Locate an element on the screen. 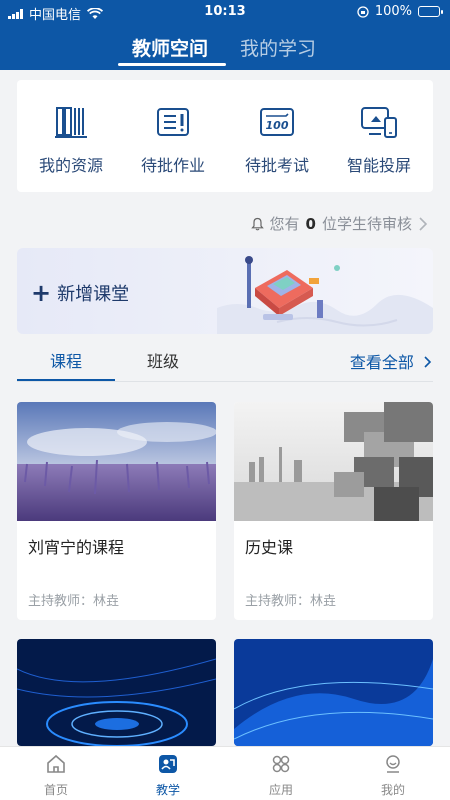 This screenshot has height=800, width=450. quick-action-my-resources: 我的资源 is located at coordinates (71, 140).